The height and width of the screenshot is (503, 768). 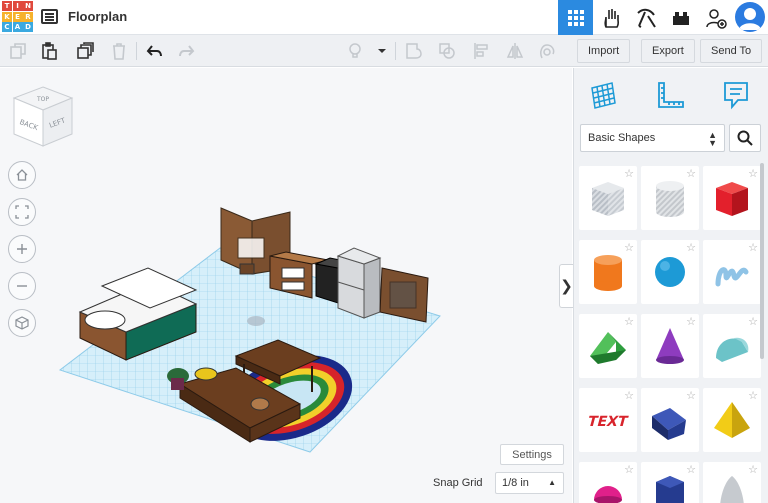 I want to click on collapse-panel-button: ❯, so click(x=566, y=286).